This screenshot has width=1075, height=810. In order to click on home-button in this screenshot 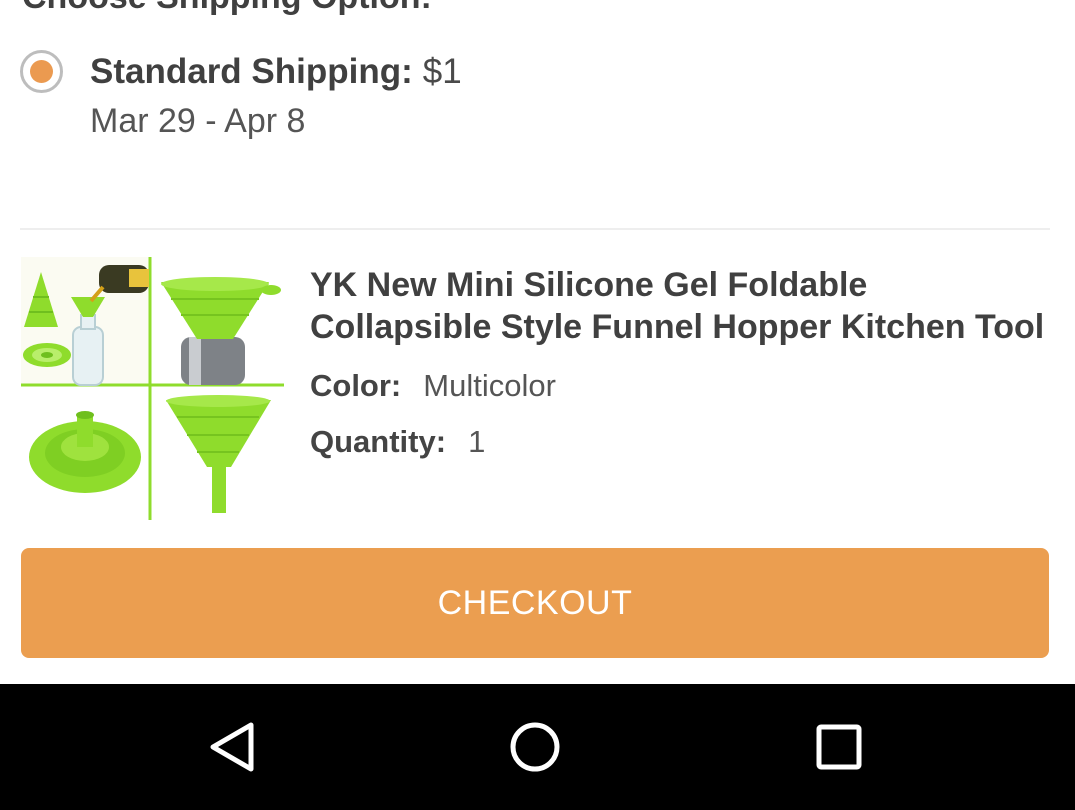, I will do `click(535, 747)`.